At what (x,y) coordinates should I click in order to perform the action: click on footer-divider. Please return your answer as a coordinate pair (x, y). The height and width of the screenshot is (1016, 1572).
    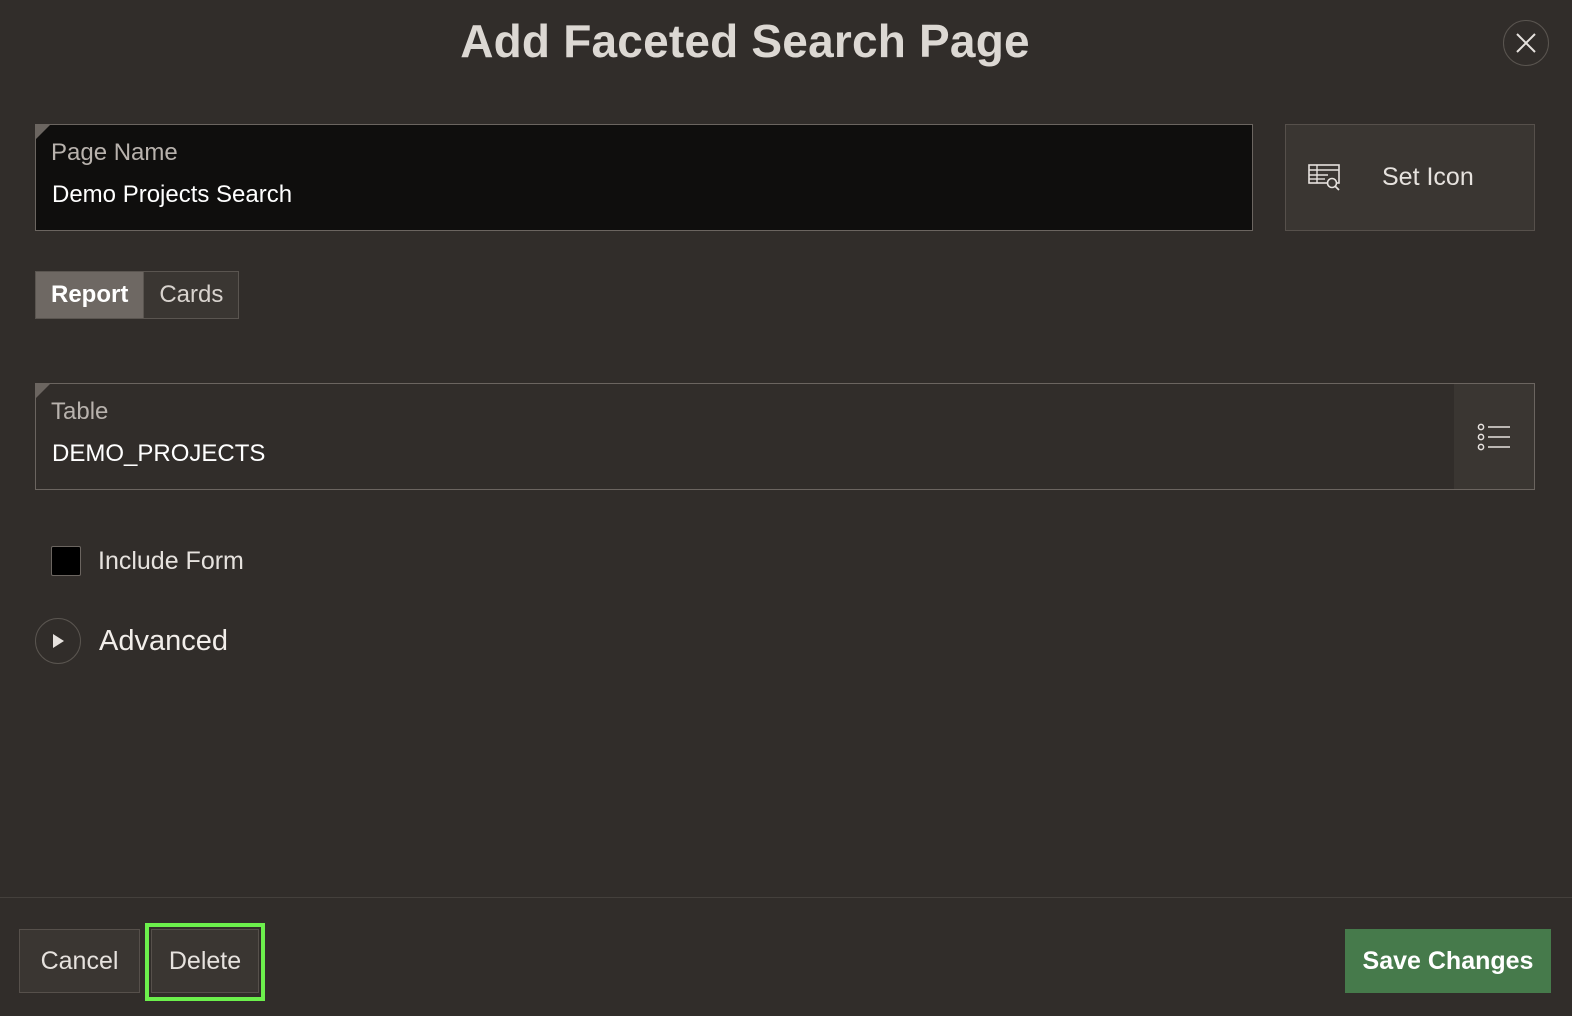
    Looking at the image, I should click on (786, 897).